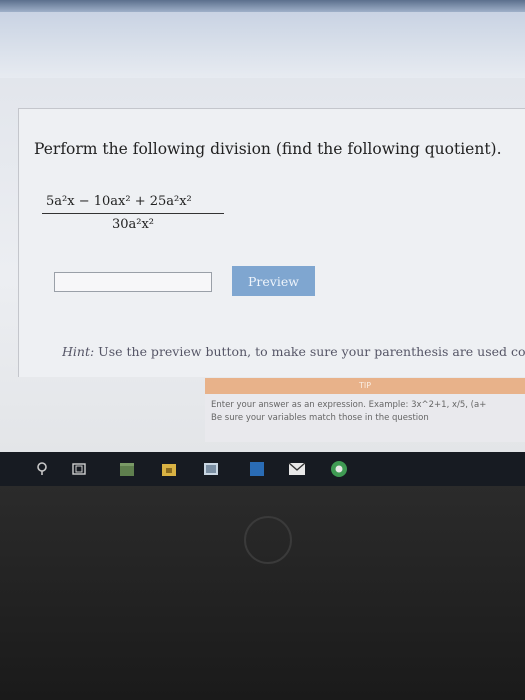  I want to click on taskbar, so click(262, 469).